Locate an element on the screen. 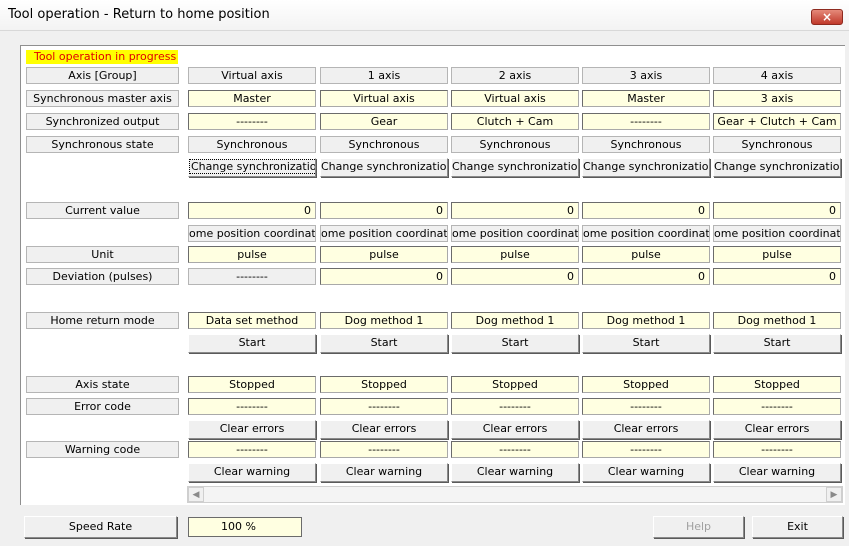 This screenshot has height=546, width=849. warning-code-value-virtual: -------- is located at coordinates (252, 449).